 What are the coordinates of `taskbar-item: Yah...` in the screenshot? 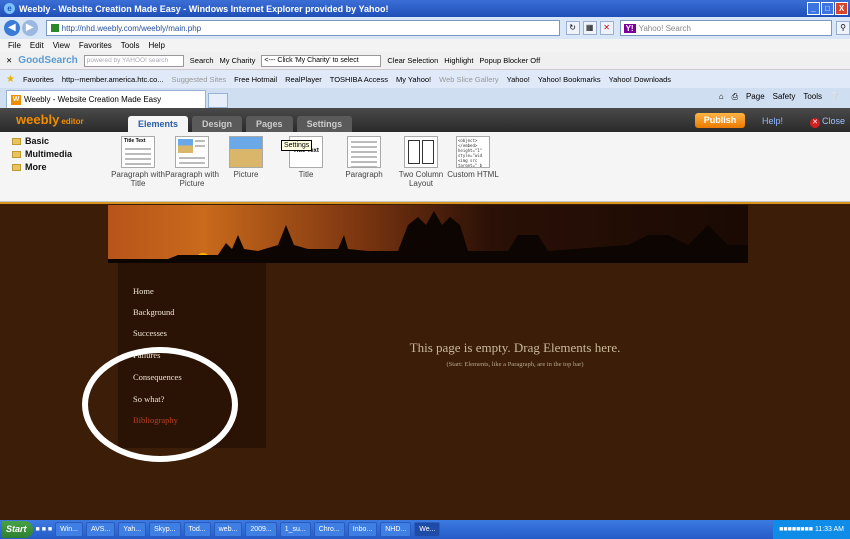 It's located at (132, 529).